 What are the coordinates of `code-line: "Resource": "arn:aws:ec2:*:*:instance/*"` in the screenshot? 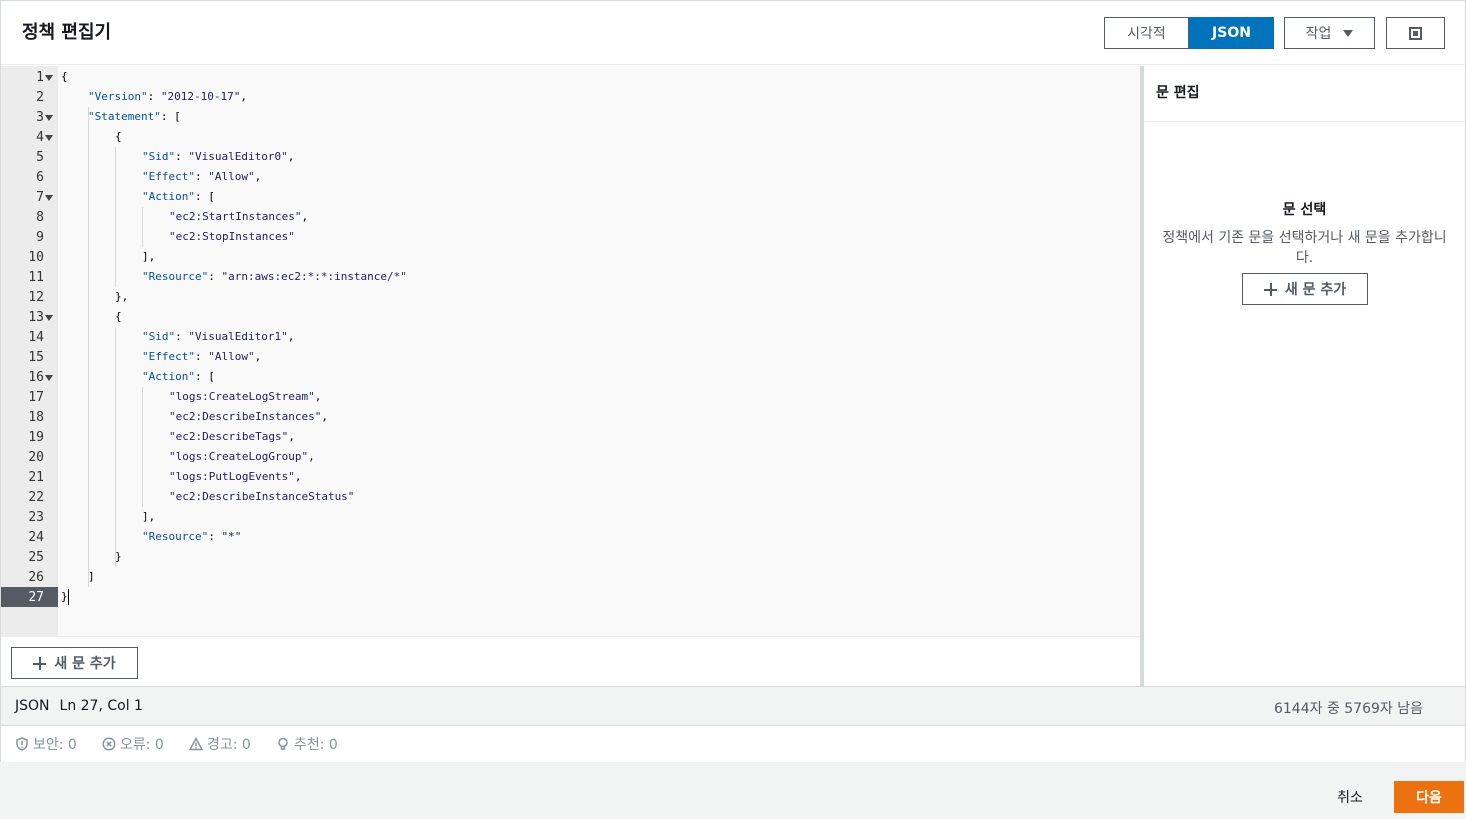 It's located at (274, 276).